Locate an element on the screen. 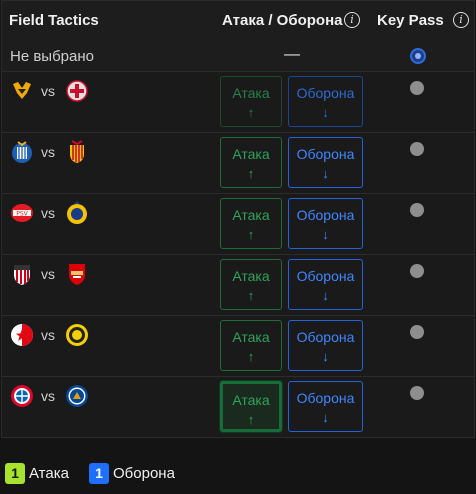 The height and width of the screenshot is (494, 476). svg-text: PSV is located at coordinates (22, 214).